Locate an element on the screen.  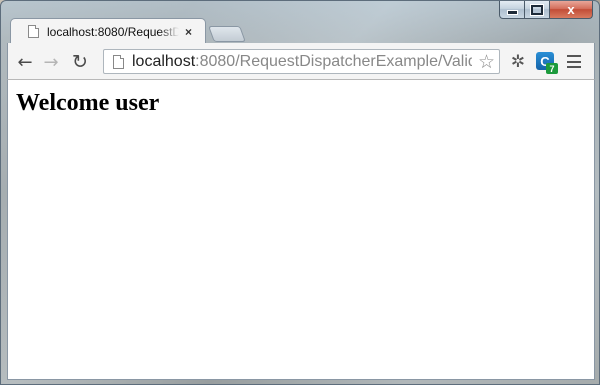
address-path: :8080/RequestDispatcherExample/Validate is located at coordinates (333, 61).